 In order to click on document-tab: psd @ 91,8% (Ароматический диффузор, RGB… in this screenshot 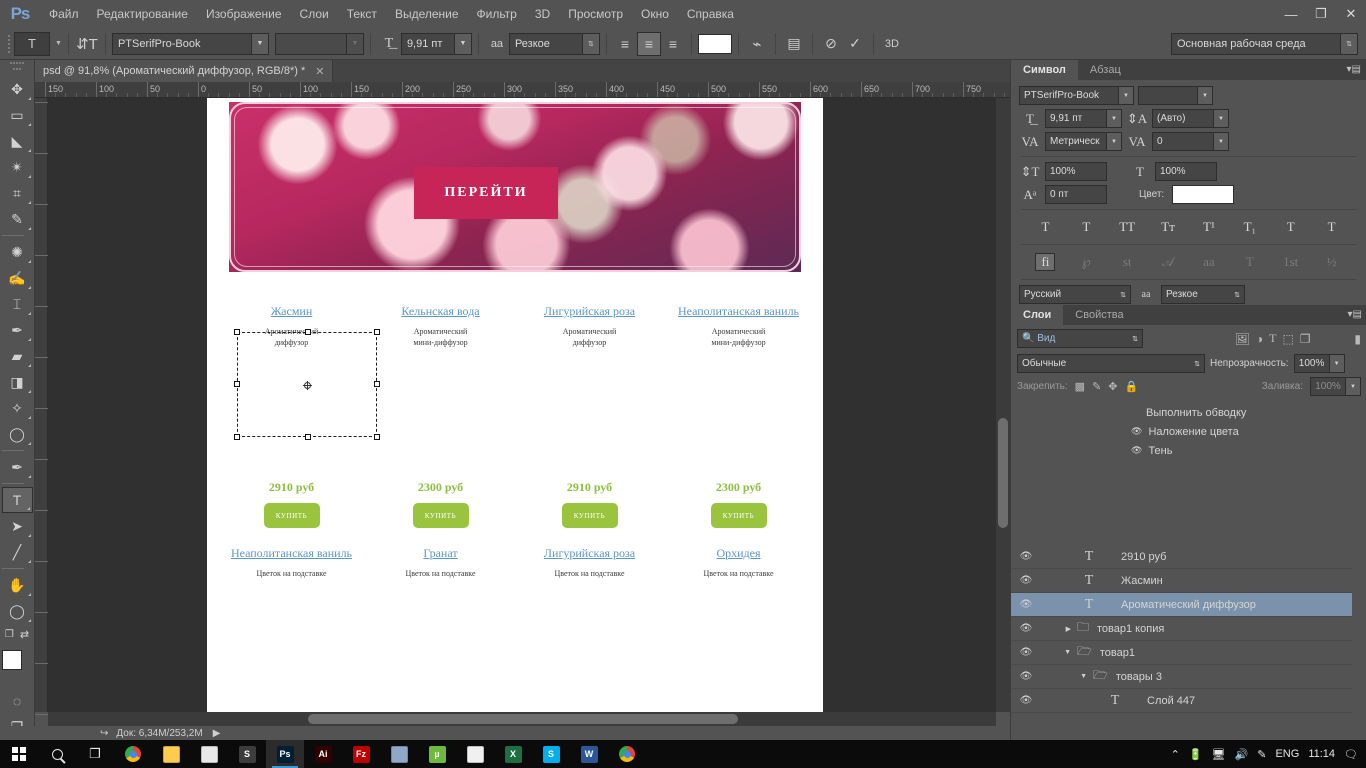, I will do `click(184, 71)`.